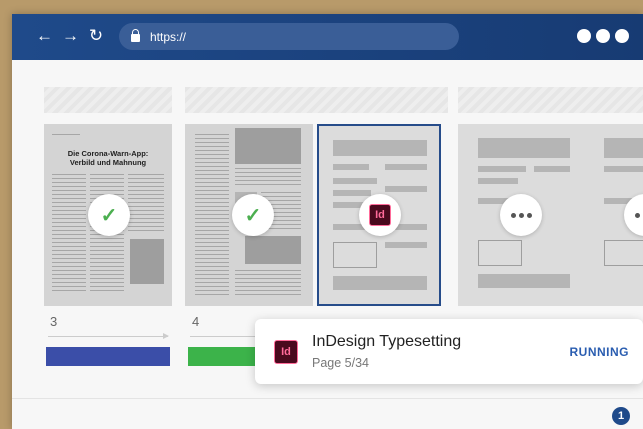 This screenshot has width=643, height=429. Describe the element at coordinates (54, 321) in the screenshot. I see `page-number-3: 3` at that location.